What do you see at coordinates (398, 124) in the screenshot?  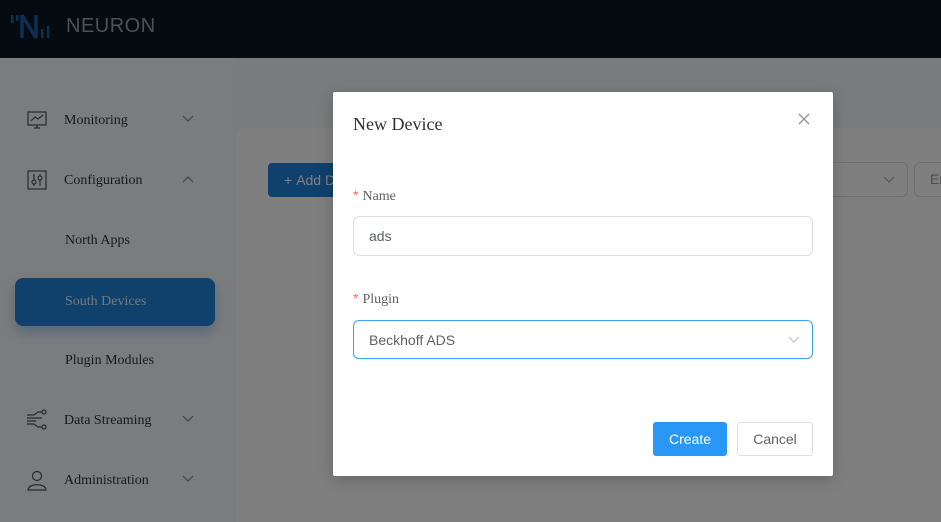 I see `dialog-title: New Device` at bounding box center [398, 124].